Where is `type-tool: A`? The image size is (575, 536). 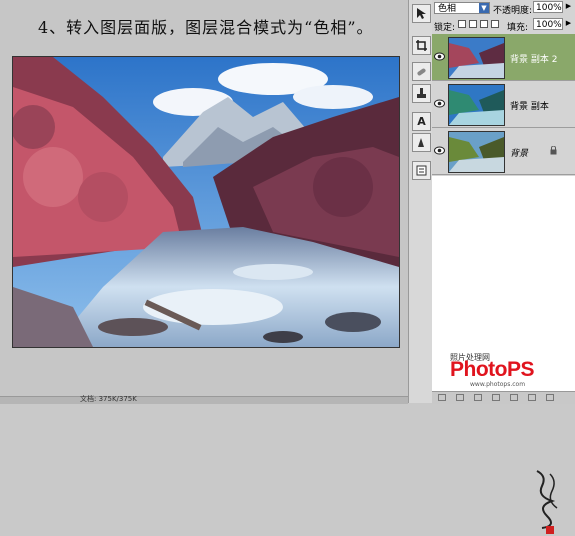 type-tool: A is located at coordinates (421, 121).